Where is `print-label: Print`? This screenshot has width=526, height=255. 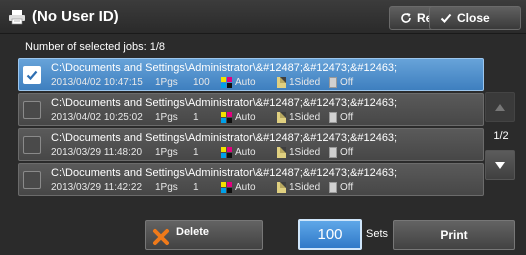 print-label: Print is located at coordinates (454, 235).